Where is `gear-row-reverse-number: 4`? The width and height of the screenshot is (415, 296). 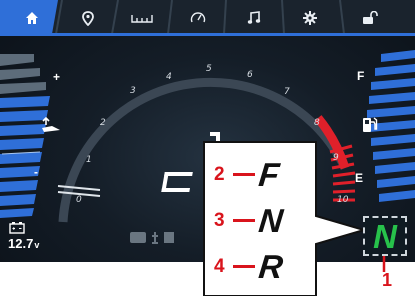
gear-row-reverse-number: 4 is located at coordinates (219, 266).